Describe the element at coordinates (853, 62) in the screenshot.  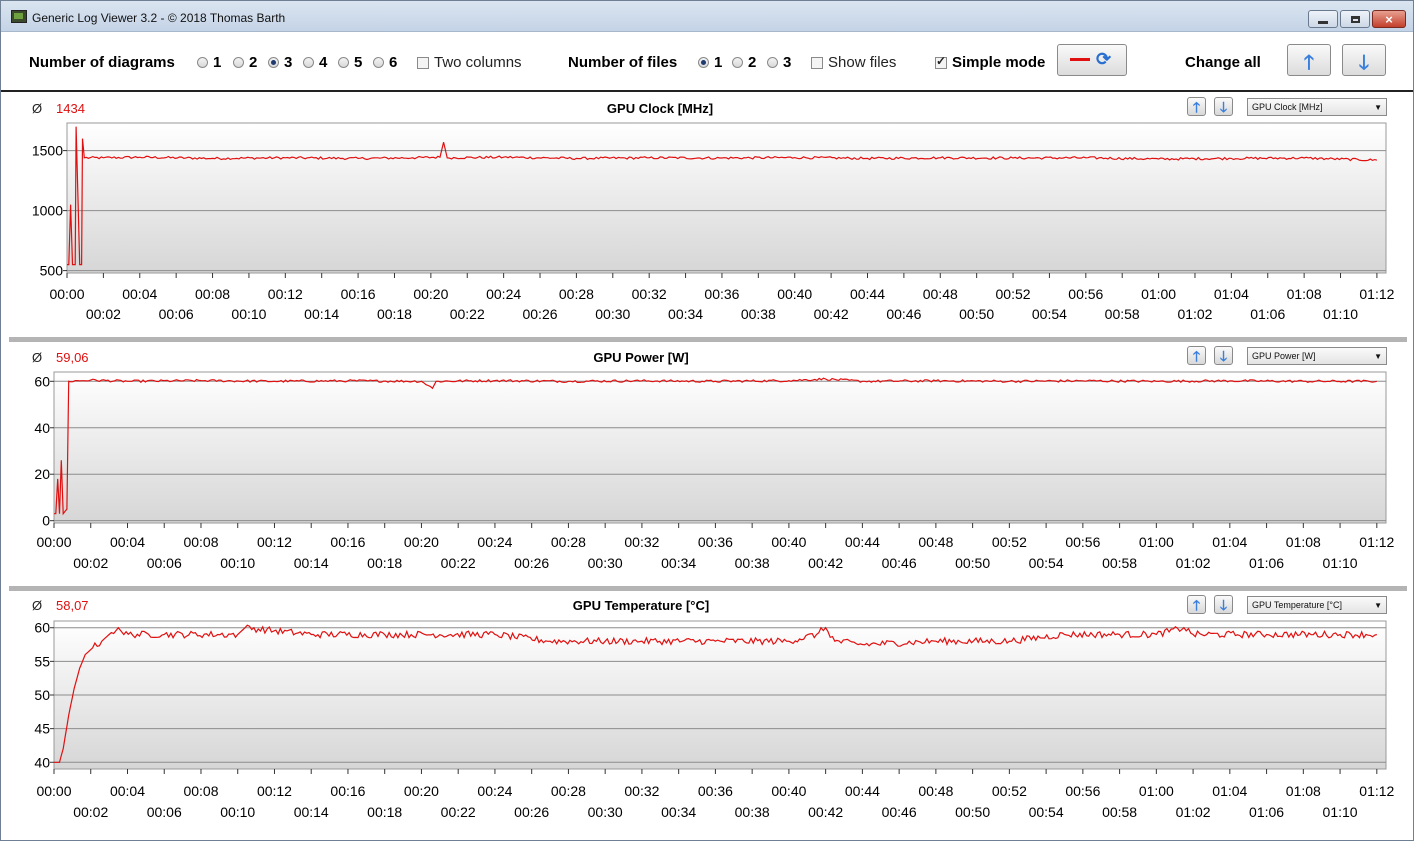
I see `show-files-checkbox: Show files` at that location.